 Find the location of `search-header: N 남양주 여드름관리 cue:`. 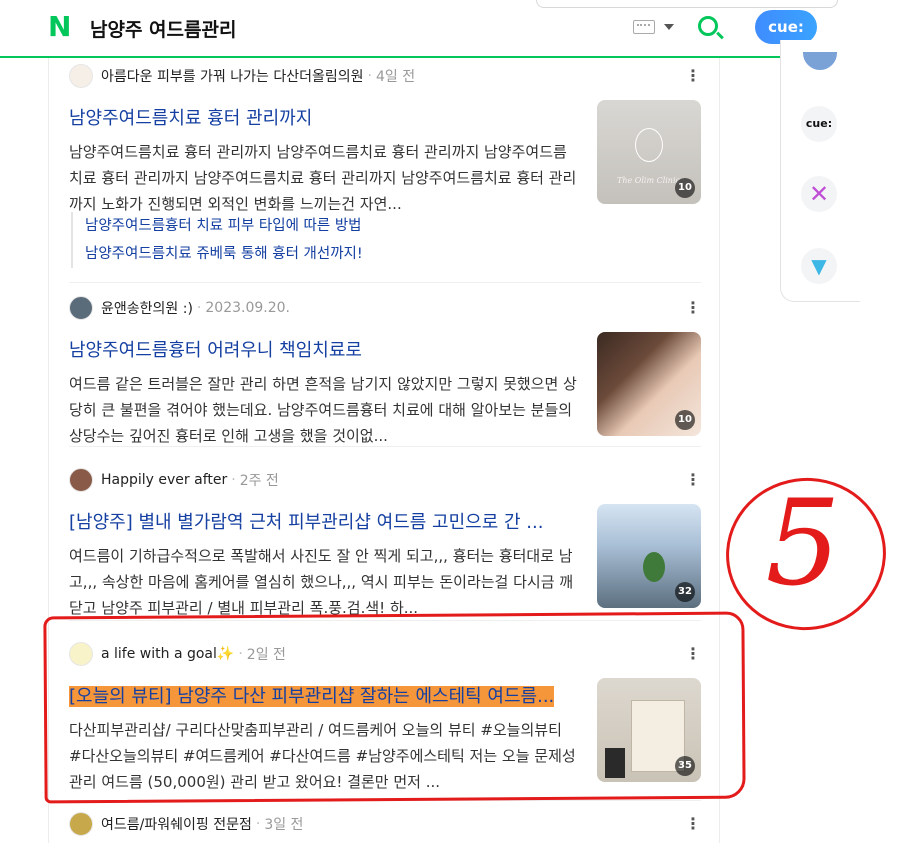

search-header: N 남양주 여드름관리 cue: is located at coordinates (420, 29).